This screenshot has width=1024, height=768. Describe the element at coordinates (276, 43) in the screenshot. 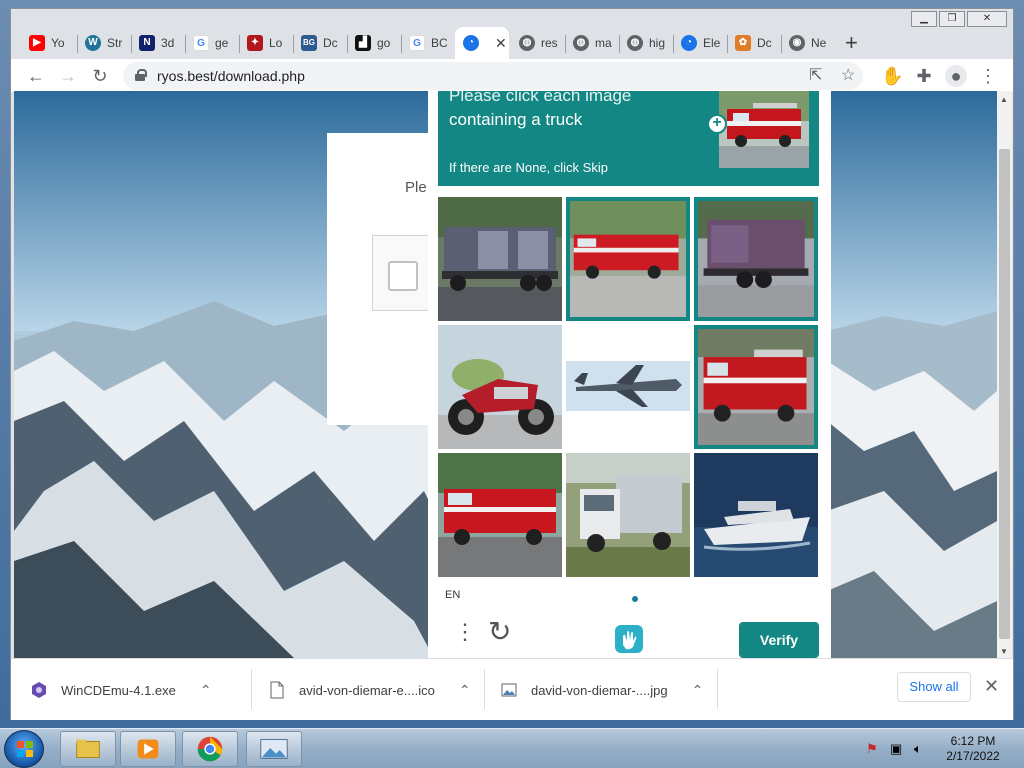

I see `tab-label: Lo` at that location.